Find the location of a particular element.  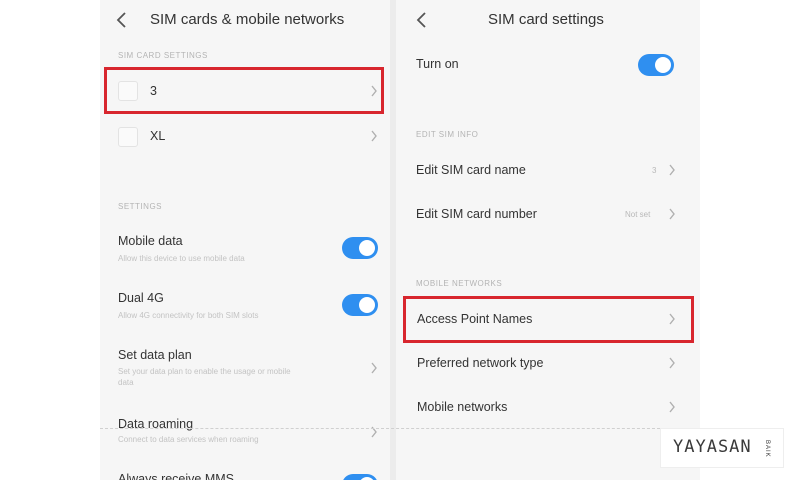

row-title: Access Point Names is located at coordinates (475, 319).